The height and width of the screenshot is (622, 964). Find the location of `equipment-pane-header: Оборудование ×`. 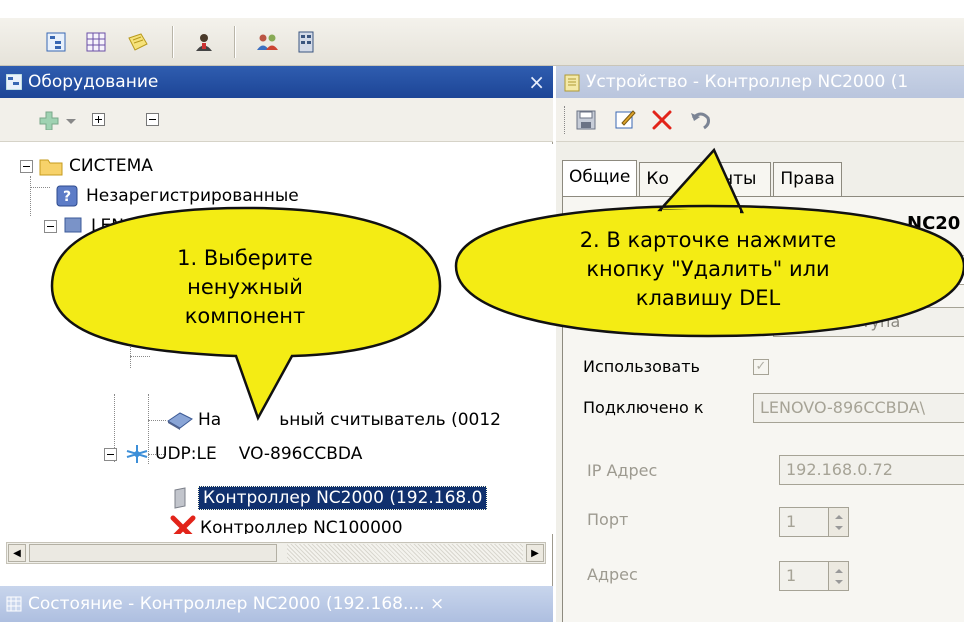

equipment-pane-header: Оборудование × is located at coordinates (276, 82).